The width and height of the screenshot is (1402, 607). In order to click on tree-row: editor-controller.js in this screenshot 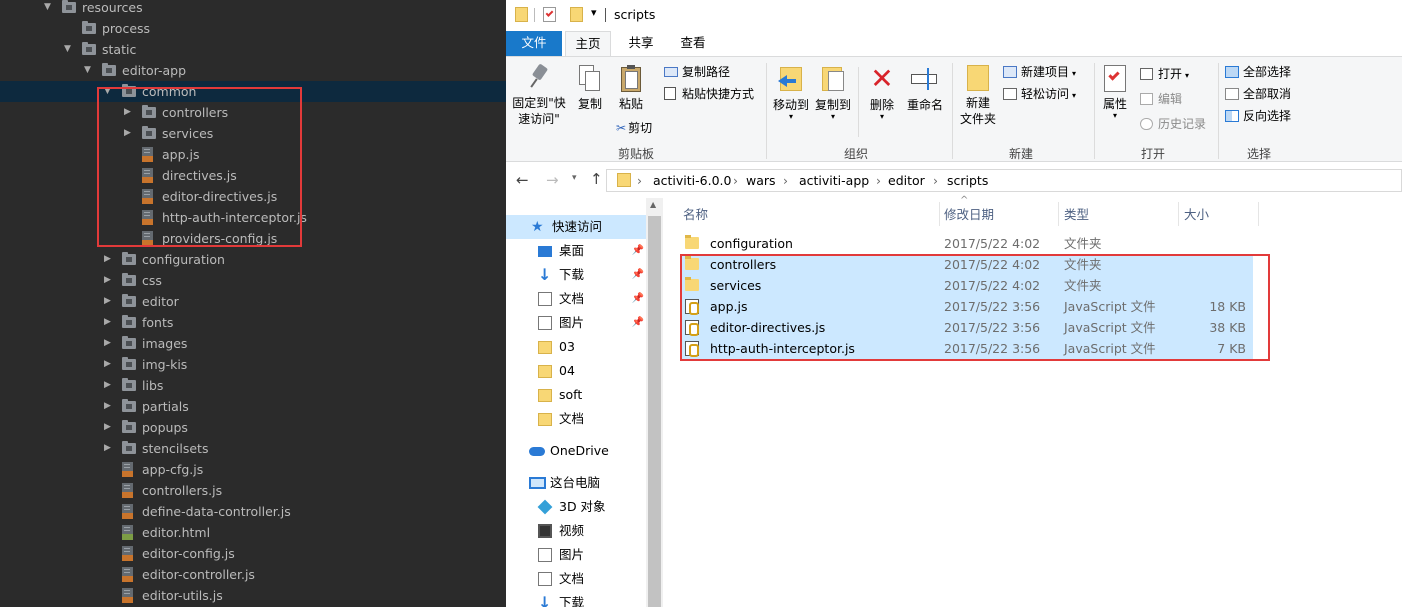, I will do `click(253, 574)`.